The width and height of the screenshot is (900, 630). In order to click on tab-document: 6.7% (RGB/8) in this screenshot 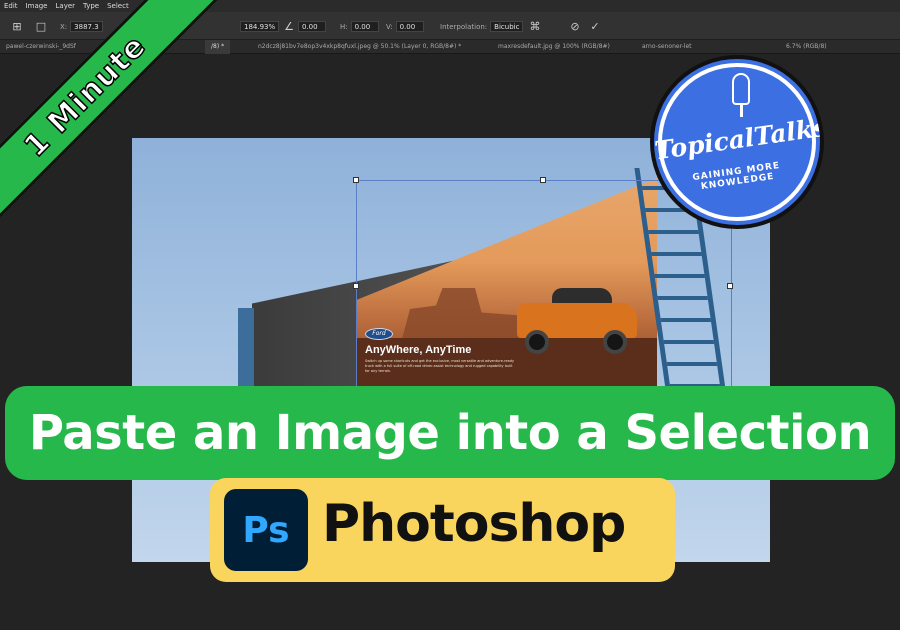, I will do `click(806, 47)`.